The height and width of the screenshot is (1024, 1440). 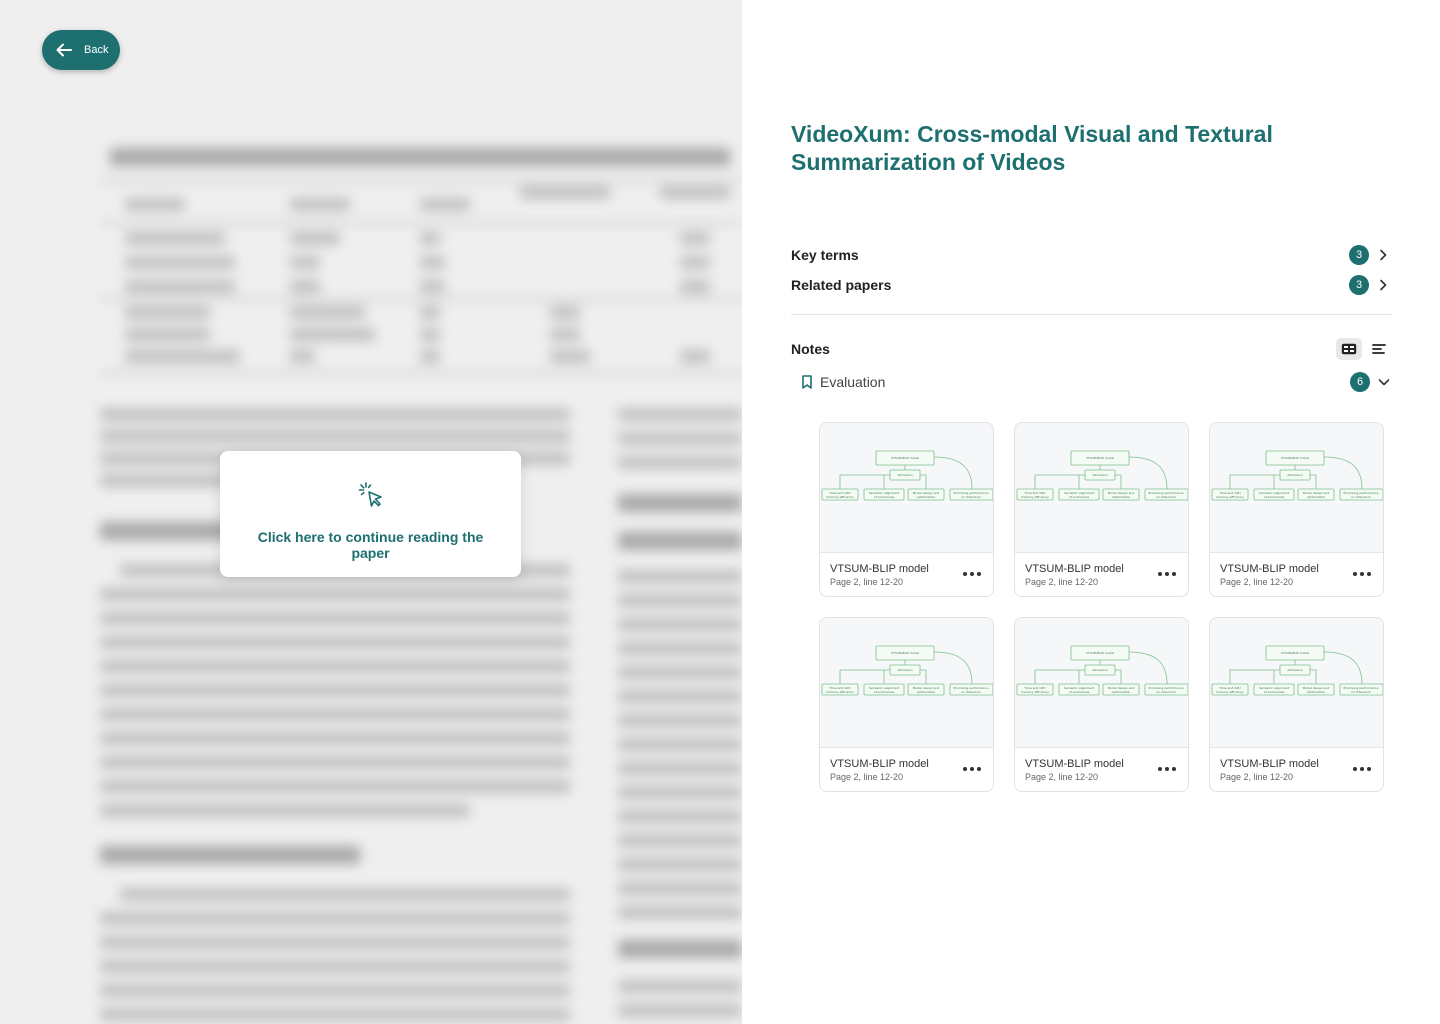 What do you see at coordinates (1091, 349) in the screenshot?
I see `notes-header: Notes` at bounding box center [1091, 349].